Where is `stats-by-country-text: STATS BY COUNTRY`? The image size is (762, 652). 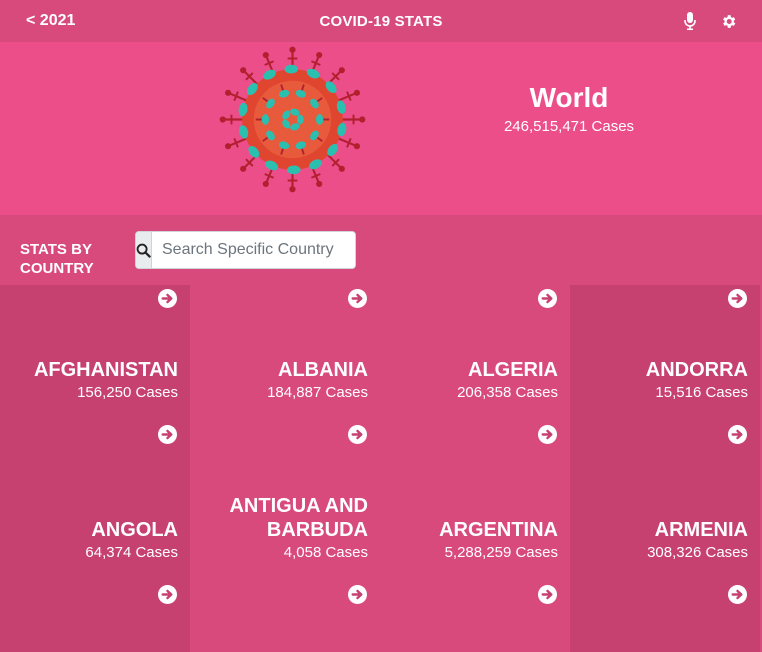 stats-by-country-text: STATS BY COUNTRY is located at coordinates (57, 259).